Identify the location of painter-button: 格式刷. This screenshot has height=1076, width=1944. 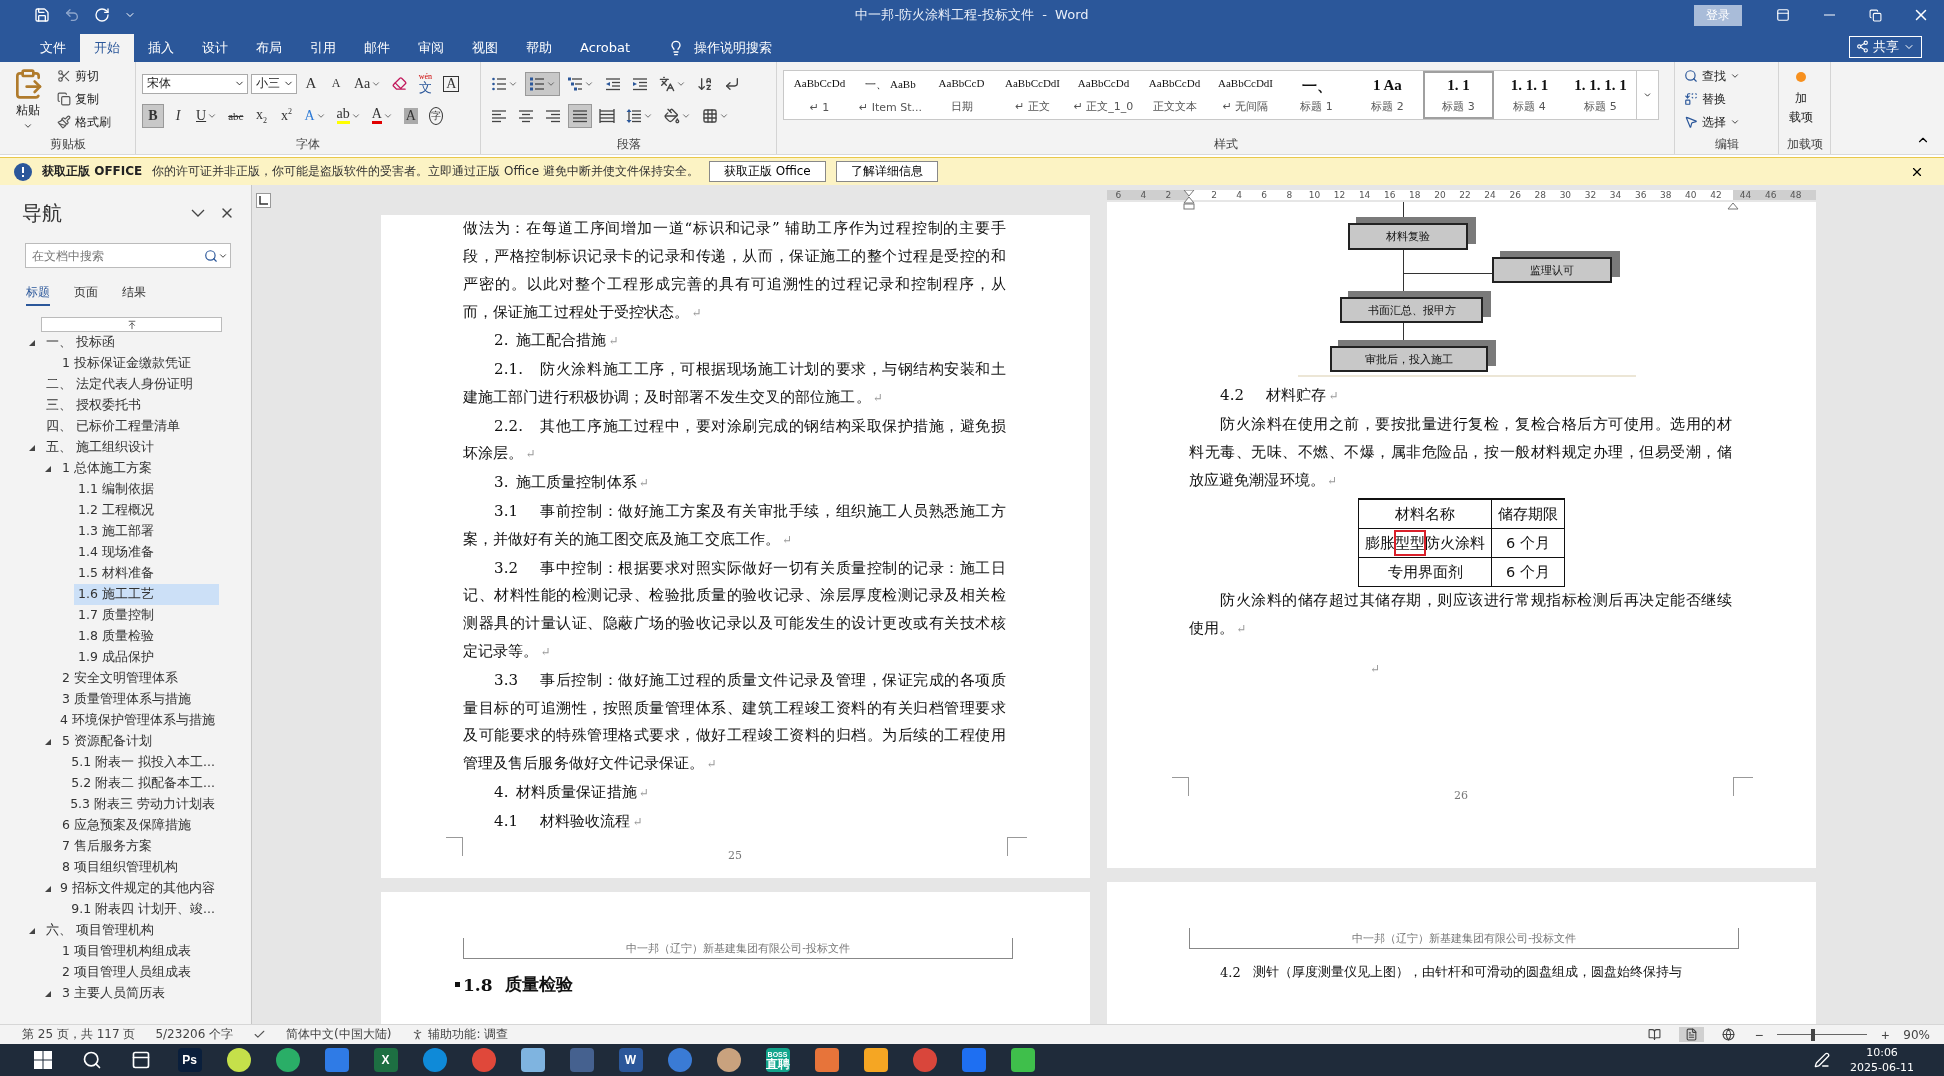
(84, 122).